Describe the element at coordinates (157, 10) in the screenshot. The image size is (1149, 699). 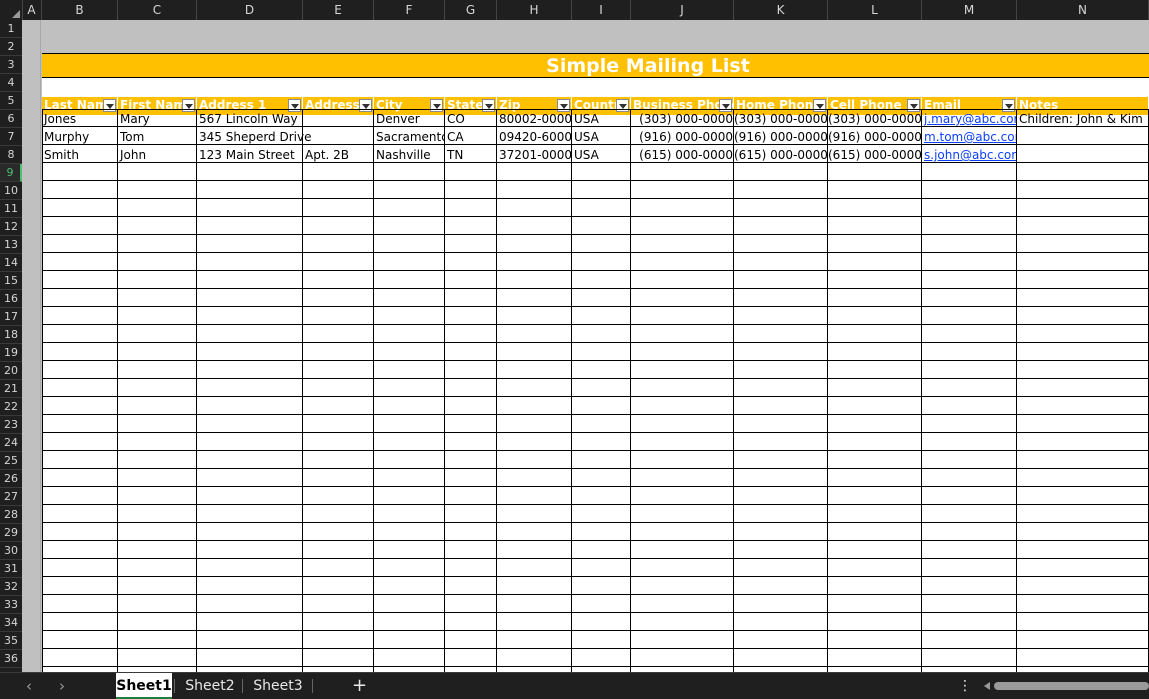
I see `column-header-c: C` at that location.